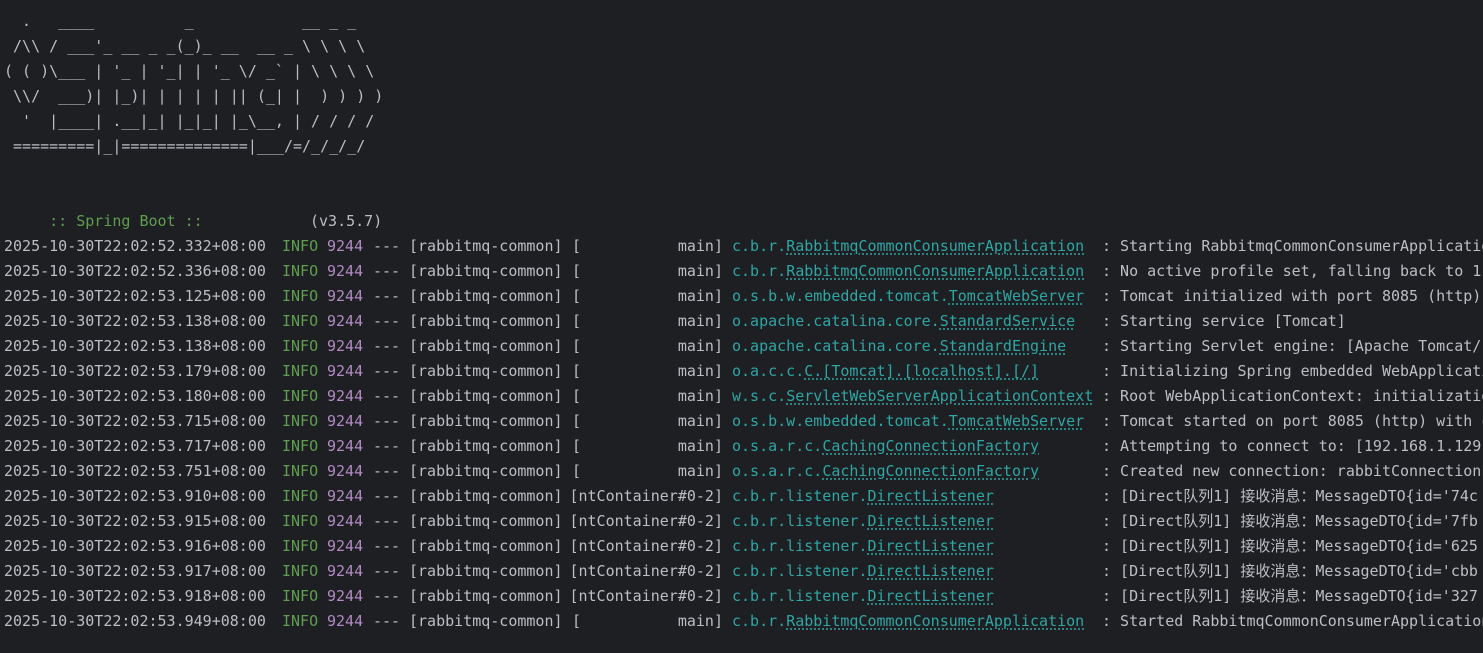 This screenshot has height=653, width=1483. Describe the element at coordinates (912, 396) in the screenshot. I see `log-logger: w.s.c.ServletWebServerApplicationContext` at that location.